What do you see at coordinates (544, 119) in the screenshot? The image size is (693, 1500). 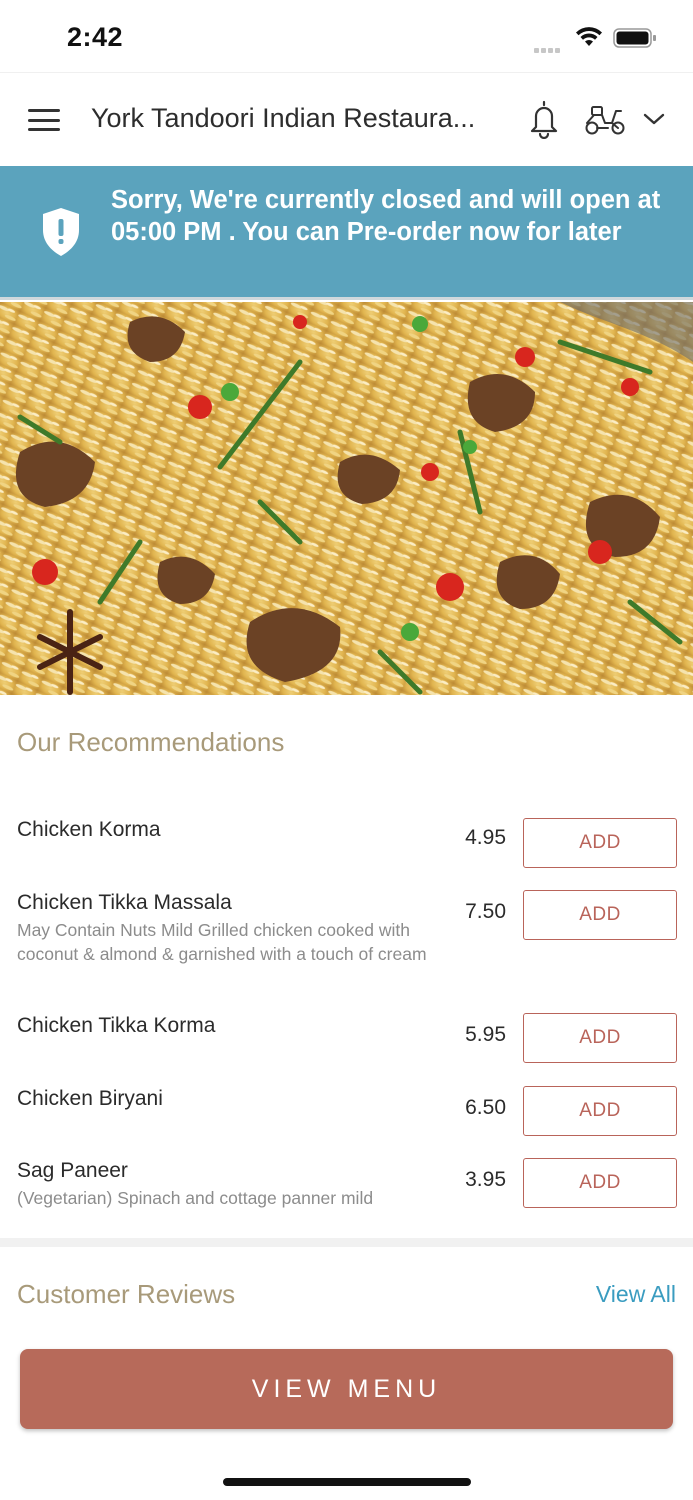 I see `bell-icon` at bounding box center [544, 119].